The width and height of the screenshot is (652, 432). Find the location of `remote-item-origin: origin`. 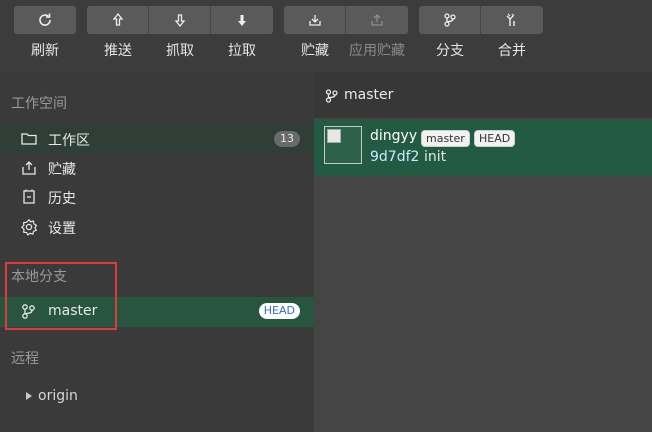

remote-item-origin: origin is located at coordinates (52, 396).